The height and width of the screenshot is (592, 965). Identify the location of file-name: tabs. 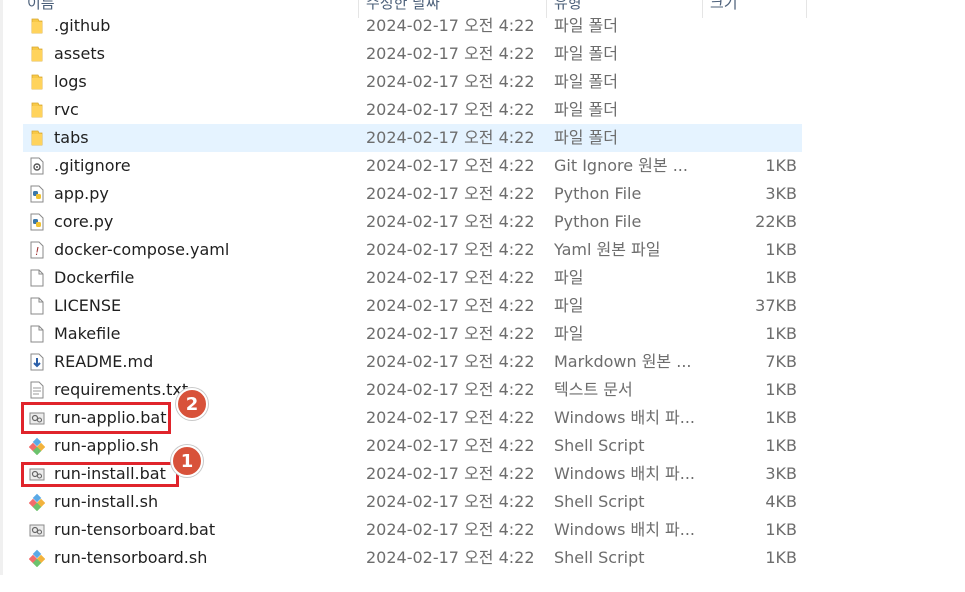
(71, 137).